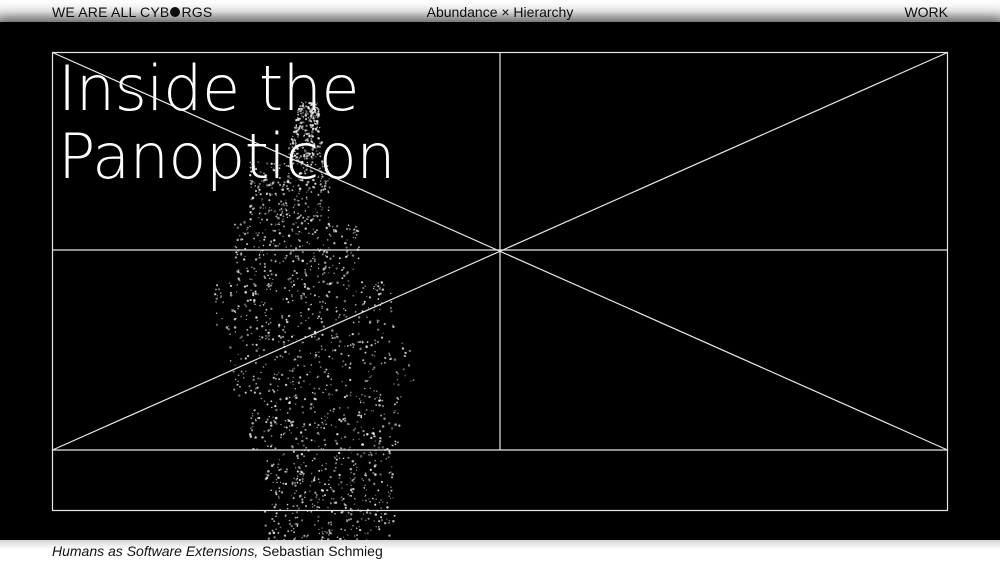 The height and width of the screenshot is (563, 1000). What do you see at coordinates (155, 551) in the screenshot?
I see `caption-work-title: Humans as Software Extensions,` at bounding box center [155, 551].